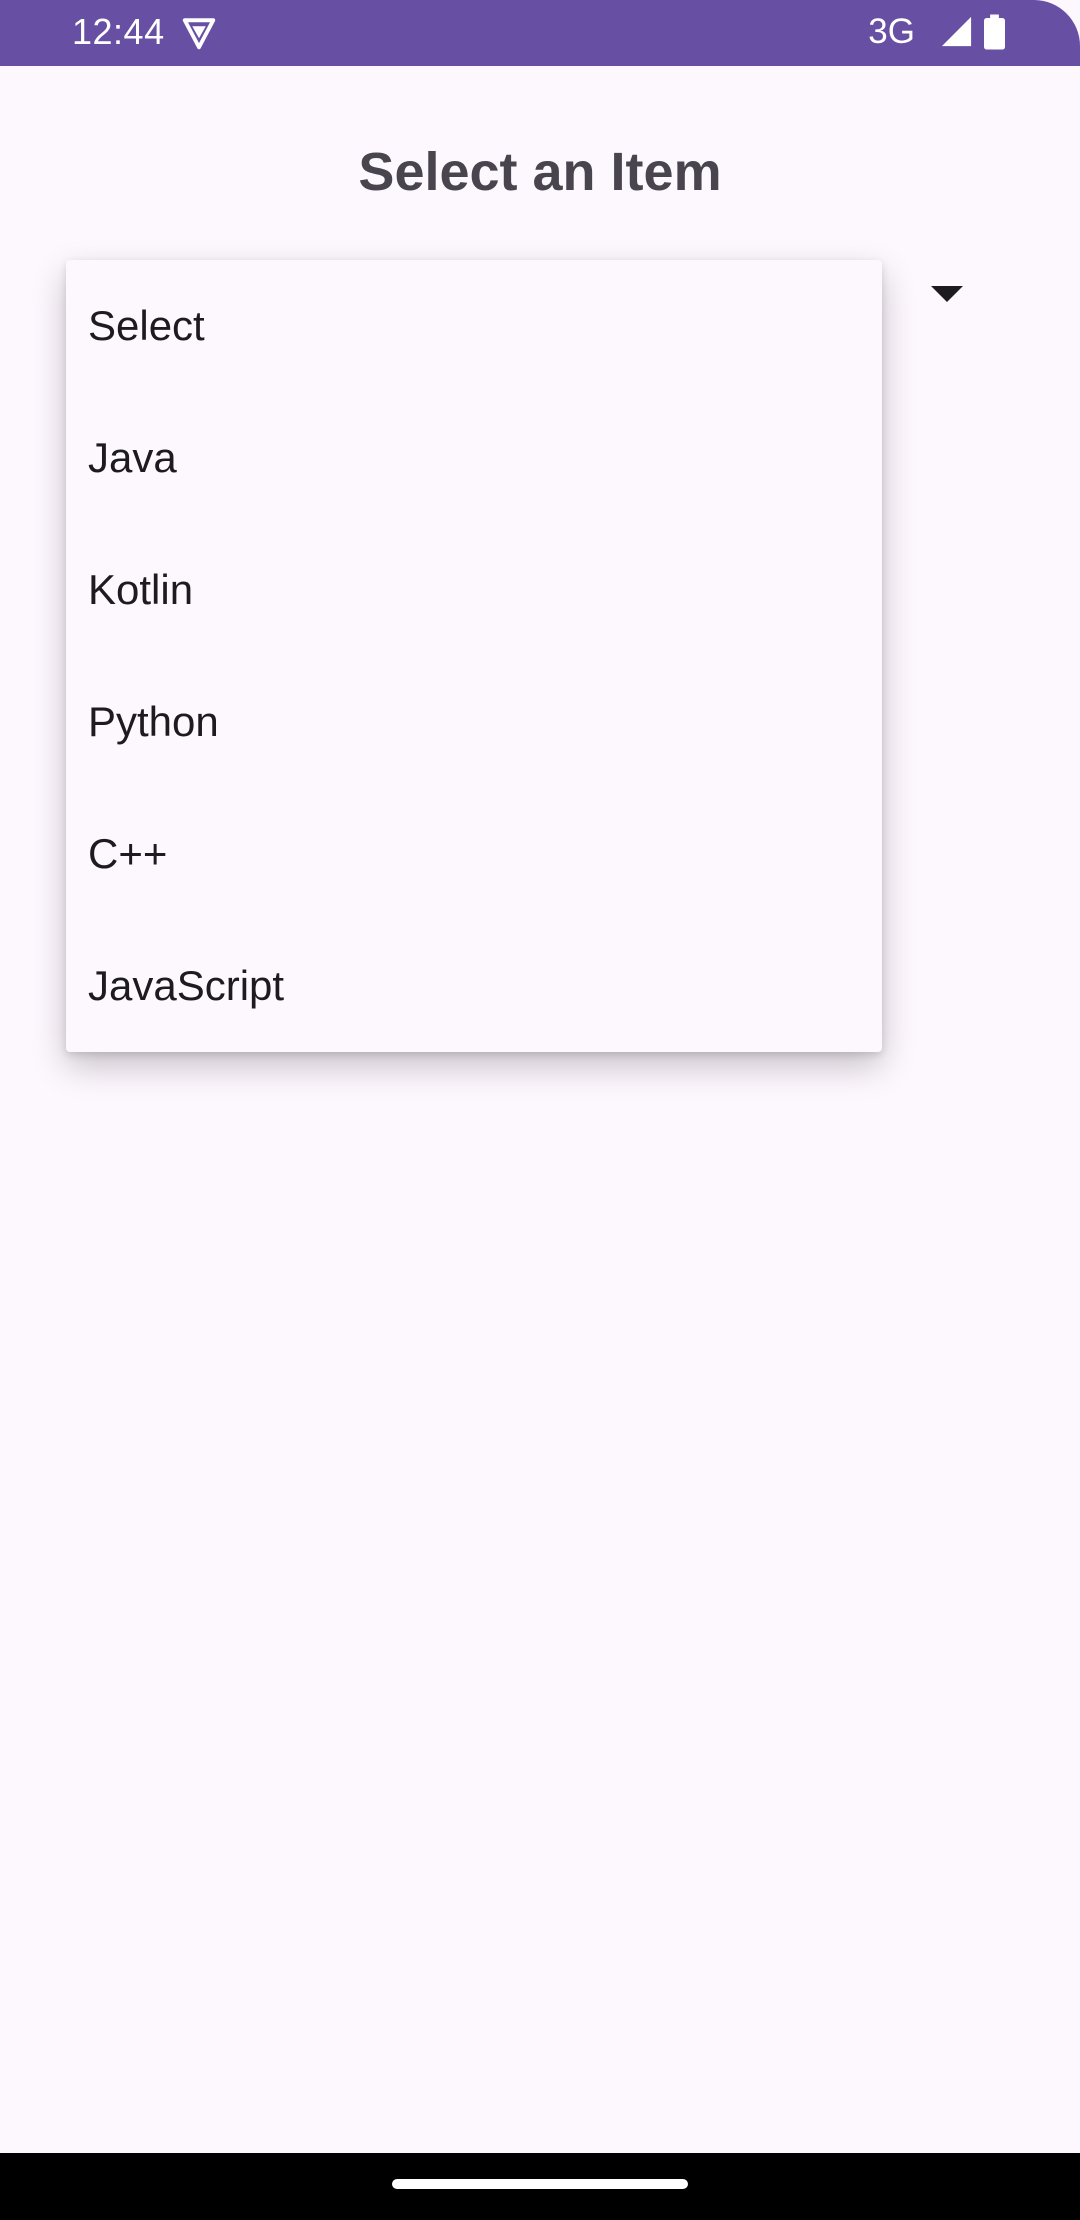 This screenshot has height=2220, width=1080. I want to click on dropdown-option-python: Python, so click(474, 722).